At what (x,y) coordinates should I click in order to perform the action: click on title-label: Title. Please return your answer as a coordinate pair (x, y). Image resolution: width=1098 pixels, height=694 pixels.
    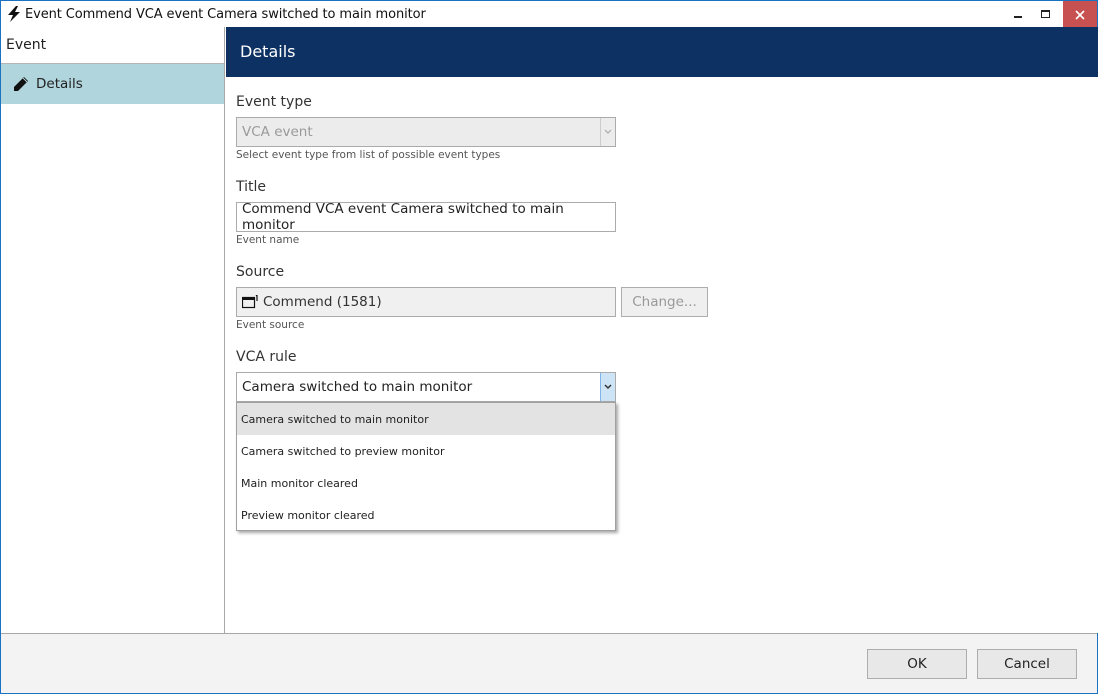
    Looking at the image, I should click on (251, 187).